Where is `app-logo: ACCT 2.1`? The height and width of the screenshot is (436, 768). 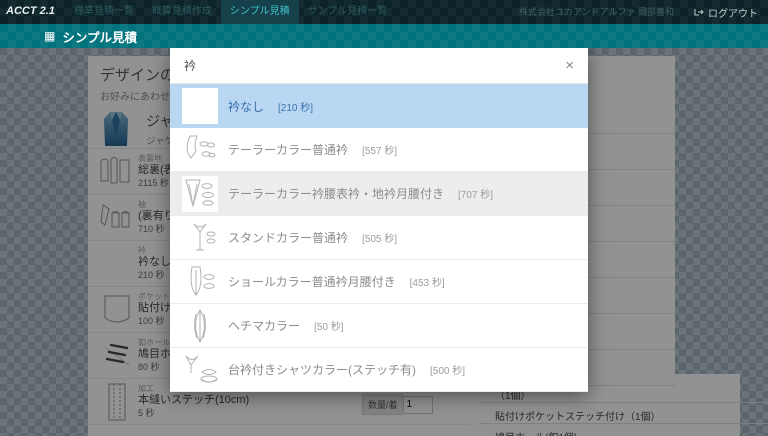 app-logo: ACCT 2.1 is located at coordinates (30, 11).